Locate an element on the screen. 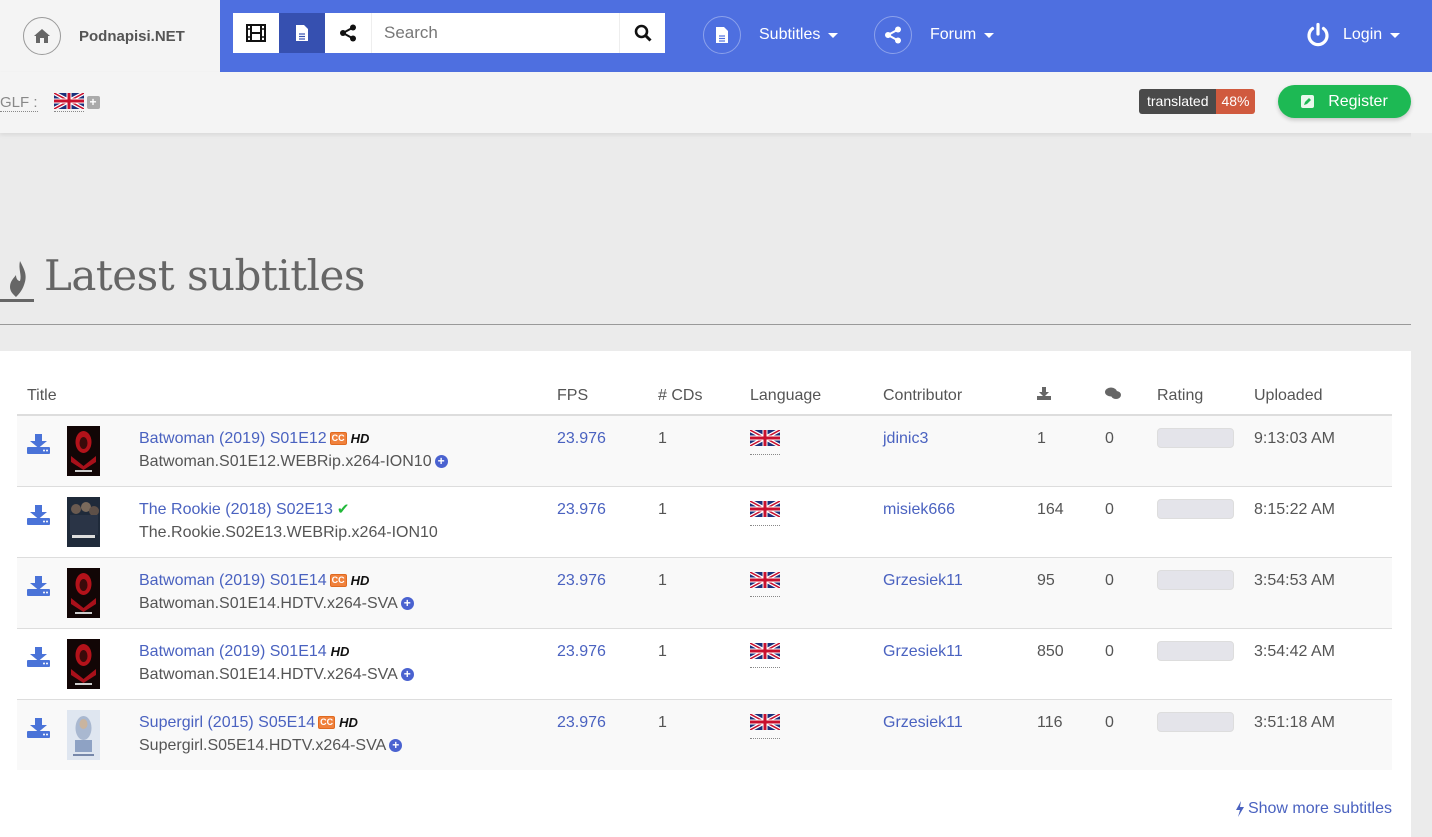  subtitle-title-link: The Rookie (2018) S02E13 is located at coordinates (236, 509).